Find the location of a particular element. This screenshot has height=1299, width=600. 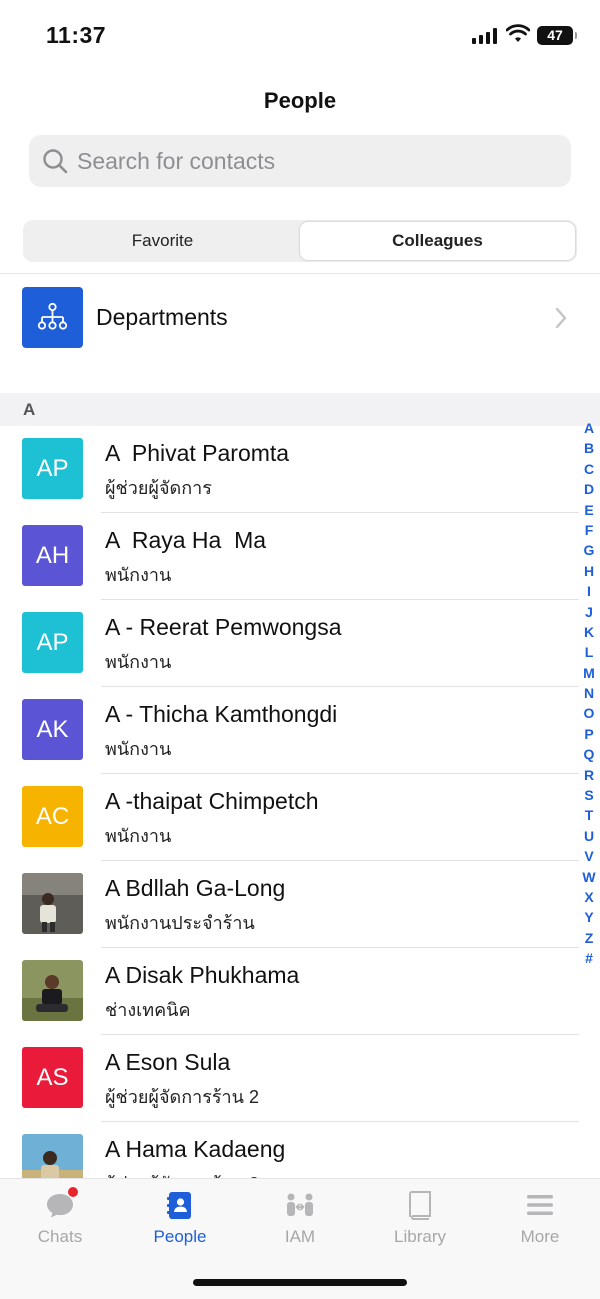

book-icon is located at coordinates (420, 1205).